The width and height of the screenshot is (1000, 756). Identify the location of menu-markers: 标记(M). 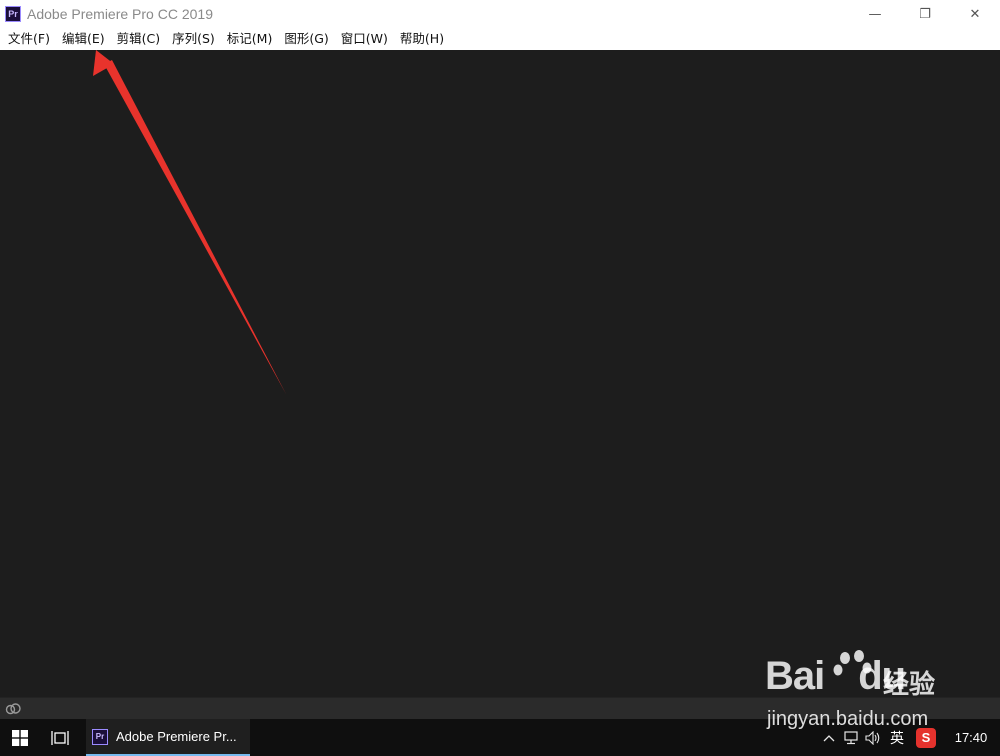
(250, 39).